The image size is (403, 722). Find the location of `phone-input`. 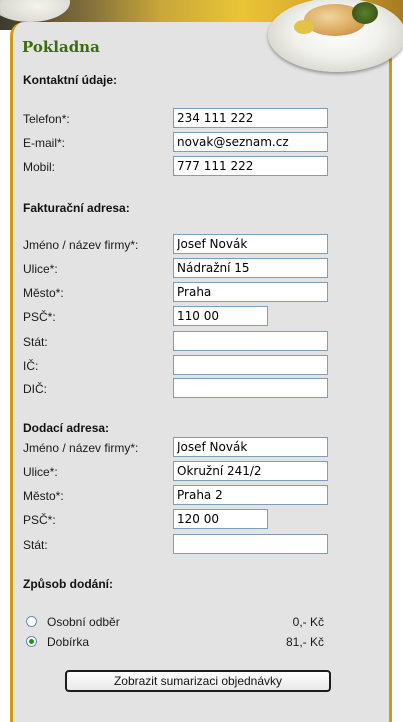

phone-input is located at coordinates (250, 118).